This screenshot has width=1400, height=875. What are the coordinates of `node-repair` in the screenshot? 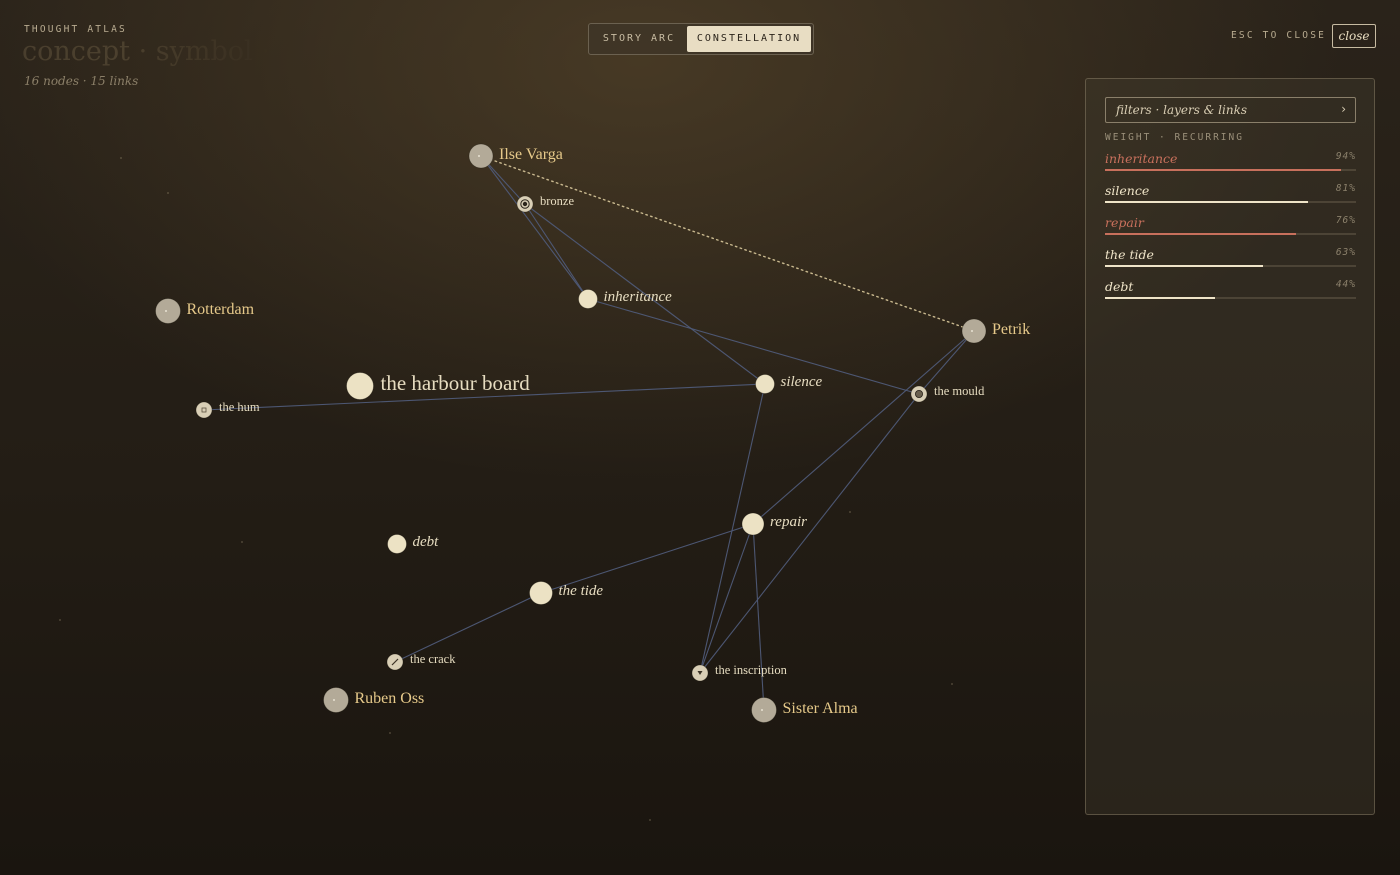 It's located at (753, 524).